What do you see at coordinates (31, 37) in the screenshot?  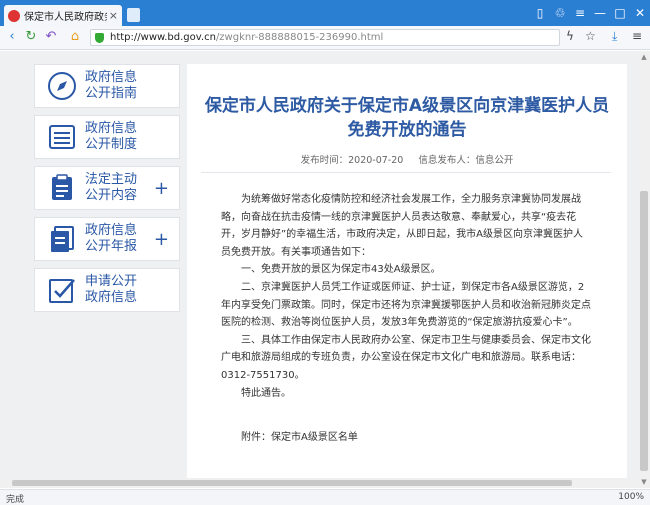 I see `refresh-icon: ↻` at bounding box center [31, 37].